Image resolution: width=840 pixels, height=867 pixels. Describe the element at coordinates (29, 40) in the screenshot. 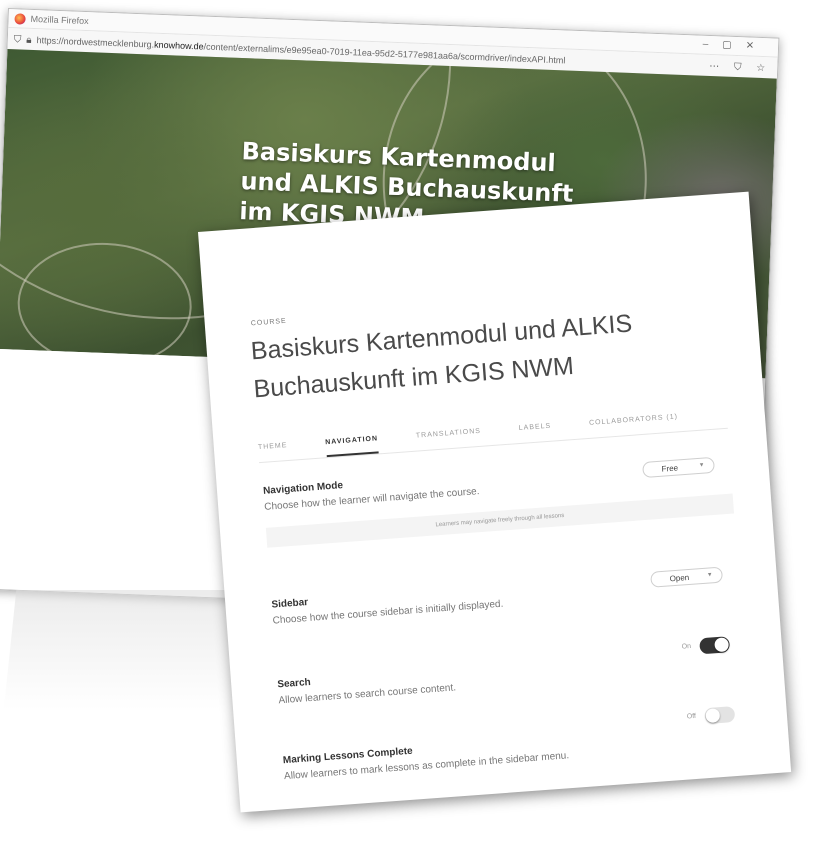

I see `lock-icon: 🔒︎` at that location.